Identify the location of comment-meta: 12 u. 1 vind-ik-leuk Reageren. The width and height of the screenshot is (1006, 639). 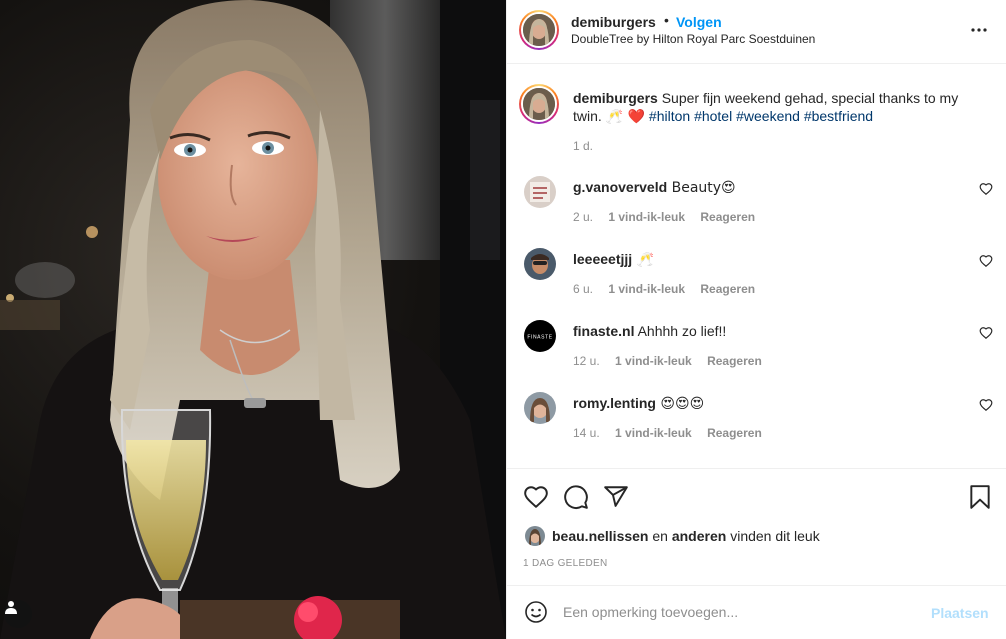
(673, 361).